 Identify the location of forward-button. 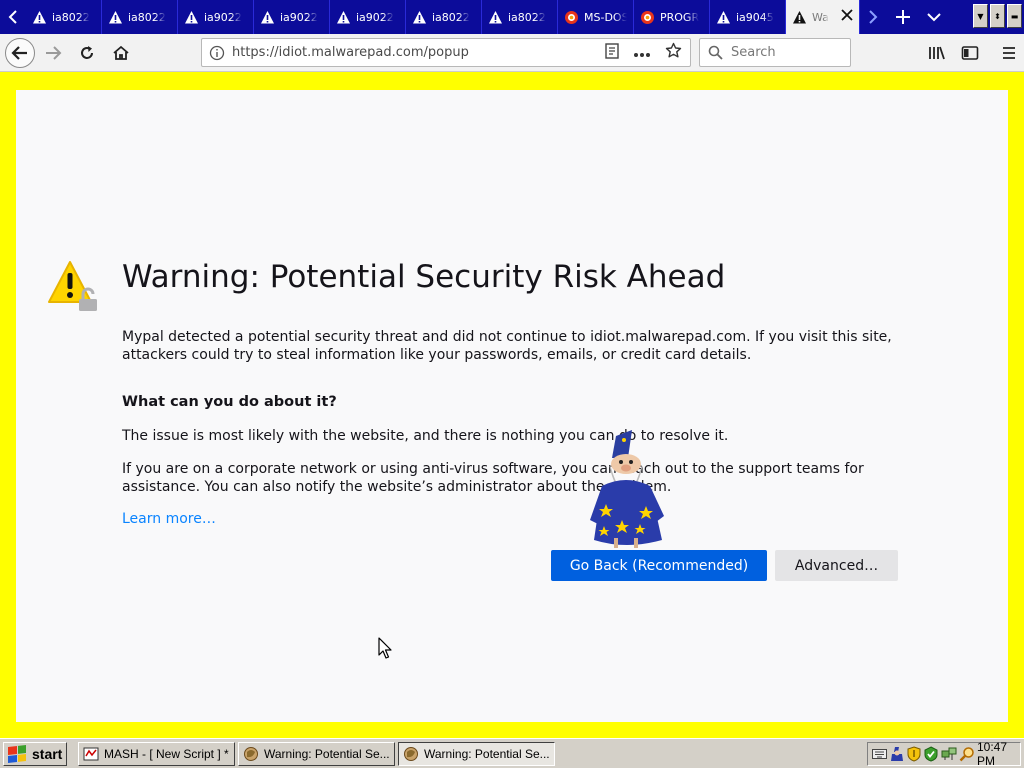
(53, 53).